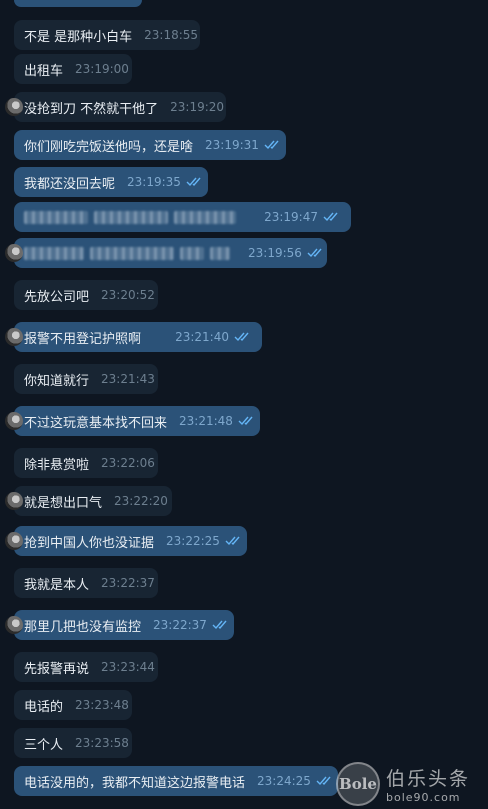 The height and width of the screenshot is (809, 488). I want to click on message-text: 我就是本人, so click(57, 585).